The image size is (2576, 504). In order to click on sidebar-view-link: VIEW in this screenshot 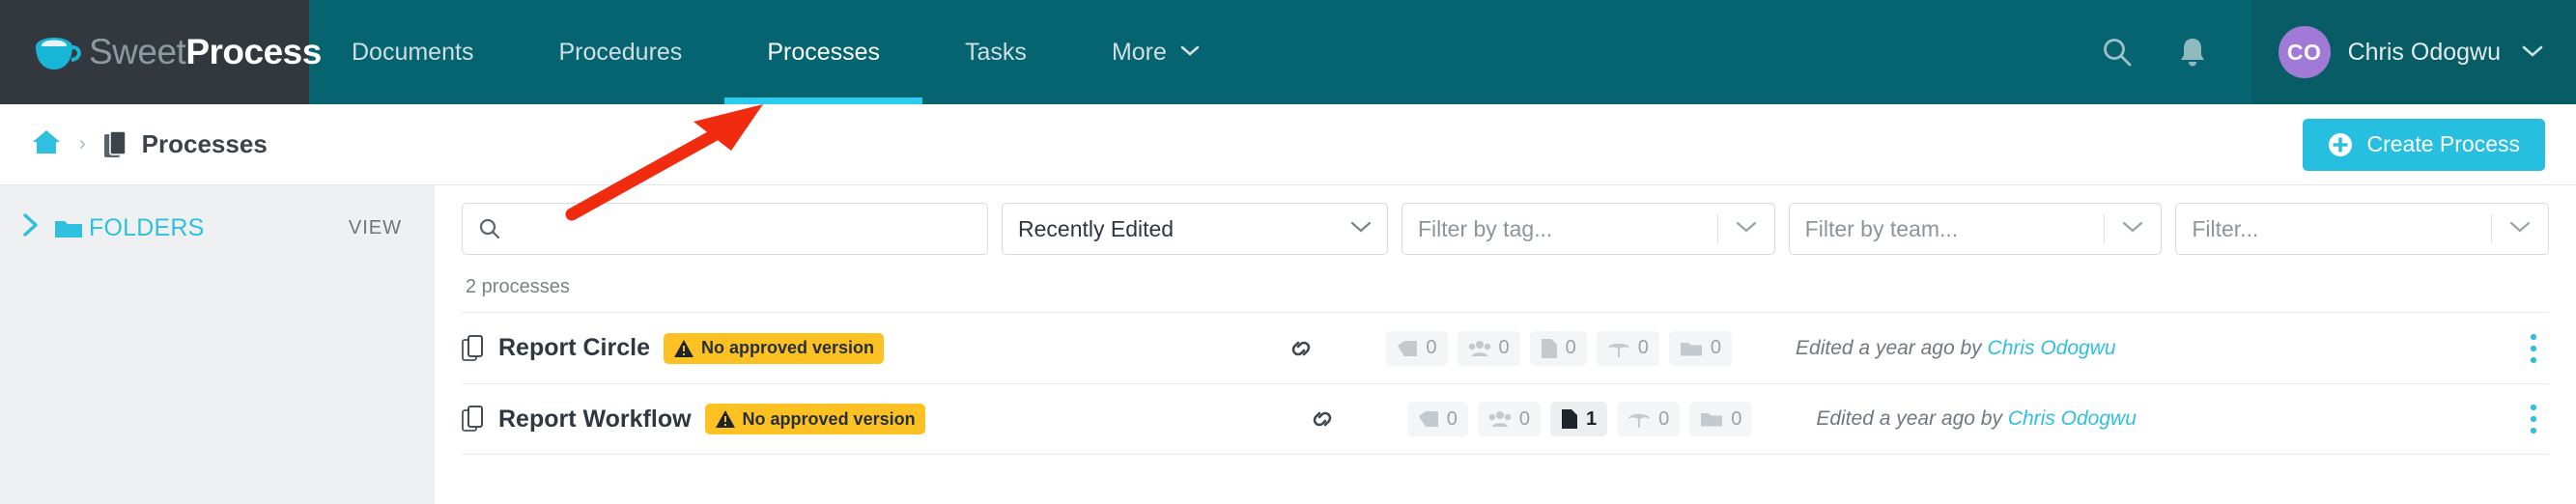, I will do `click(375, 228)`.